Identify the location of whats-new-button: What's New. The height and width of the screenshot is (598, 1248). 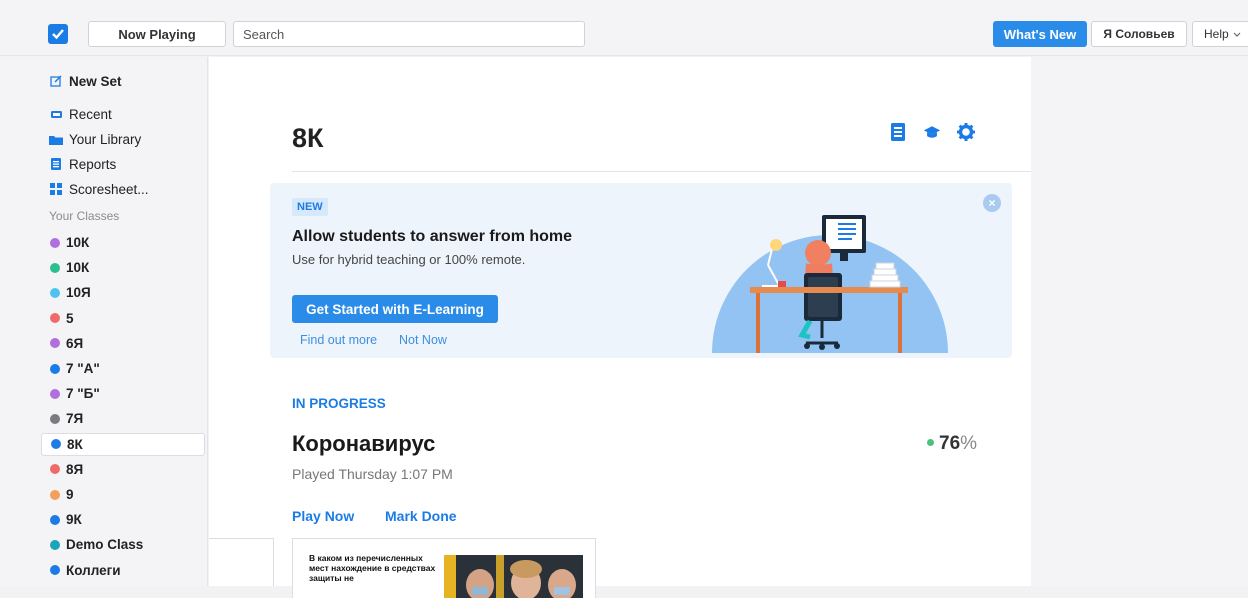
(1040, 34).